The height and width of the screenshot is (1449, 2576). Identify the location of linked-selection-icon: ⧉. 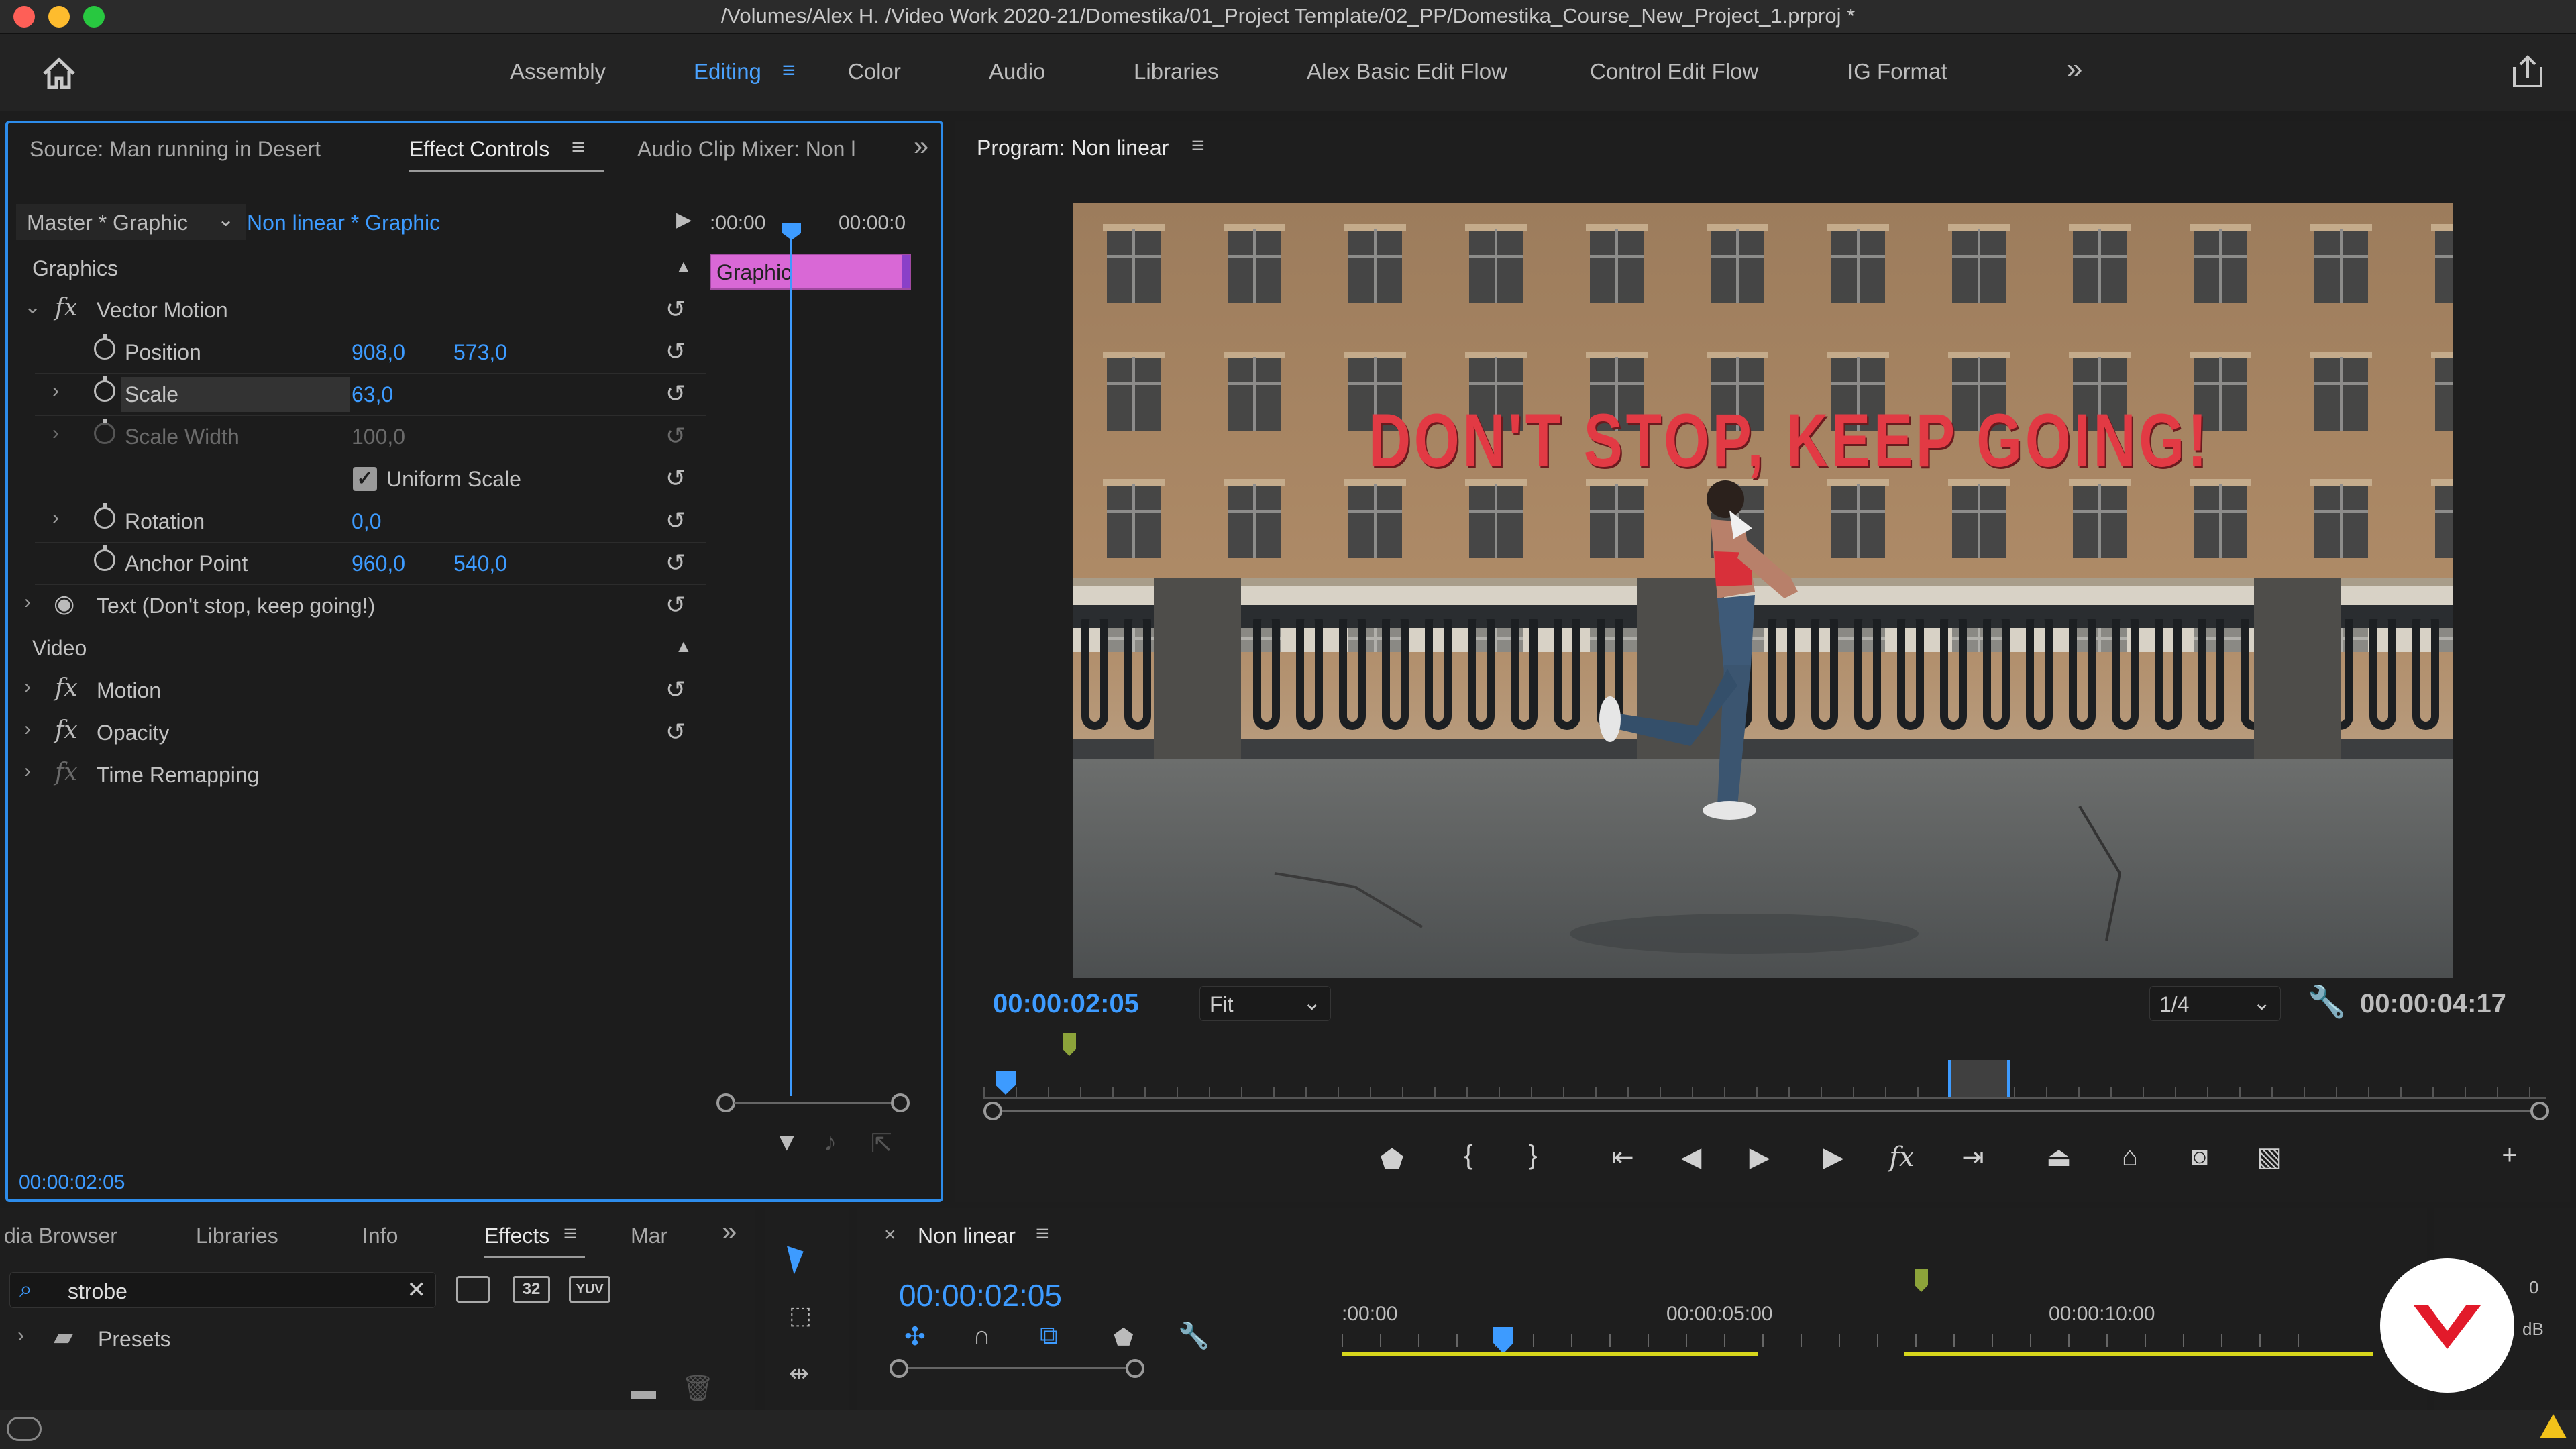
(1049, 1336).